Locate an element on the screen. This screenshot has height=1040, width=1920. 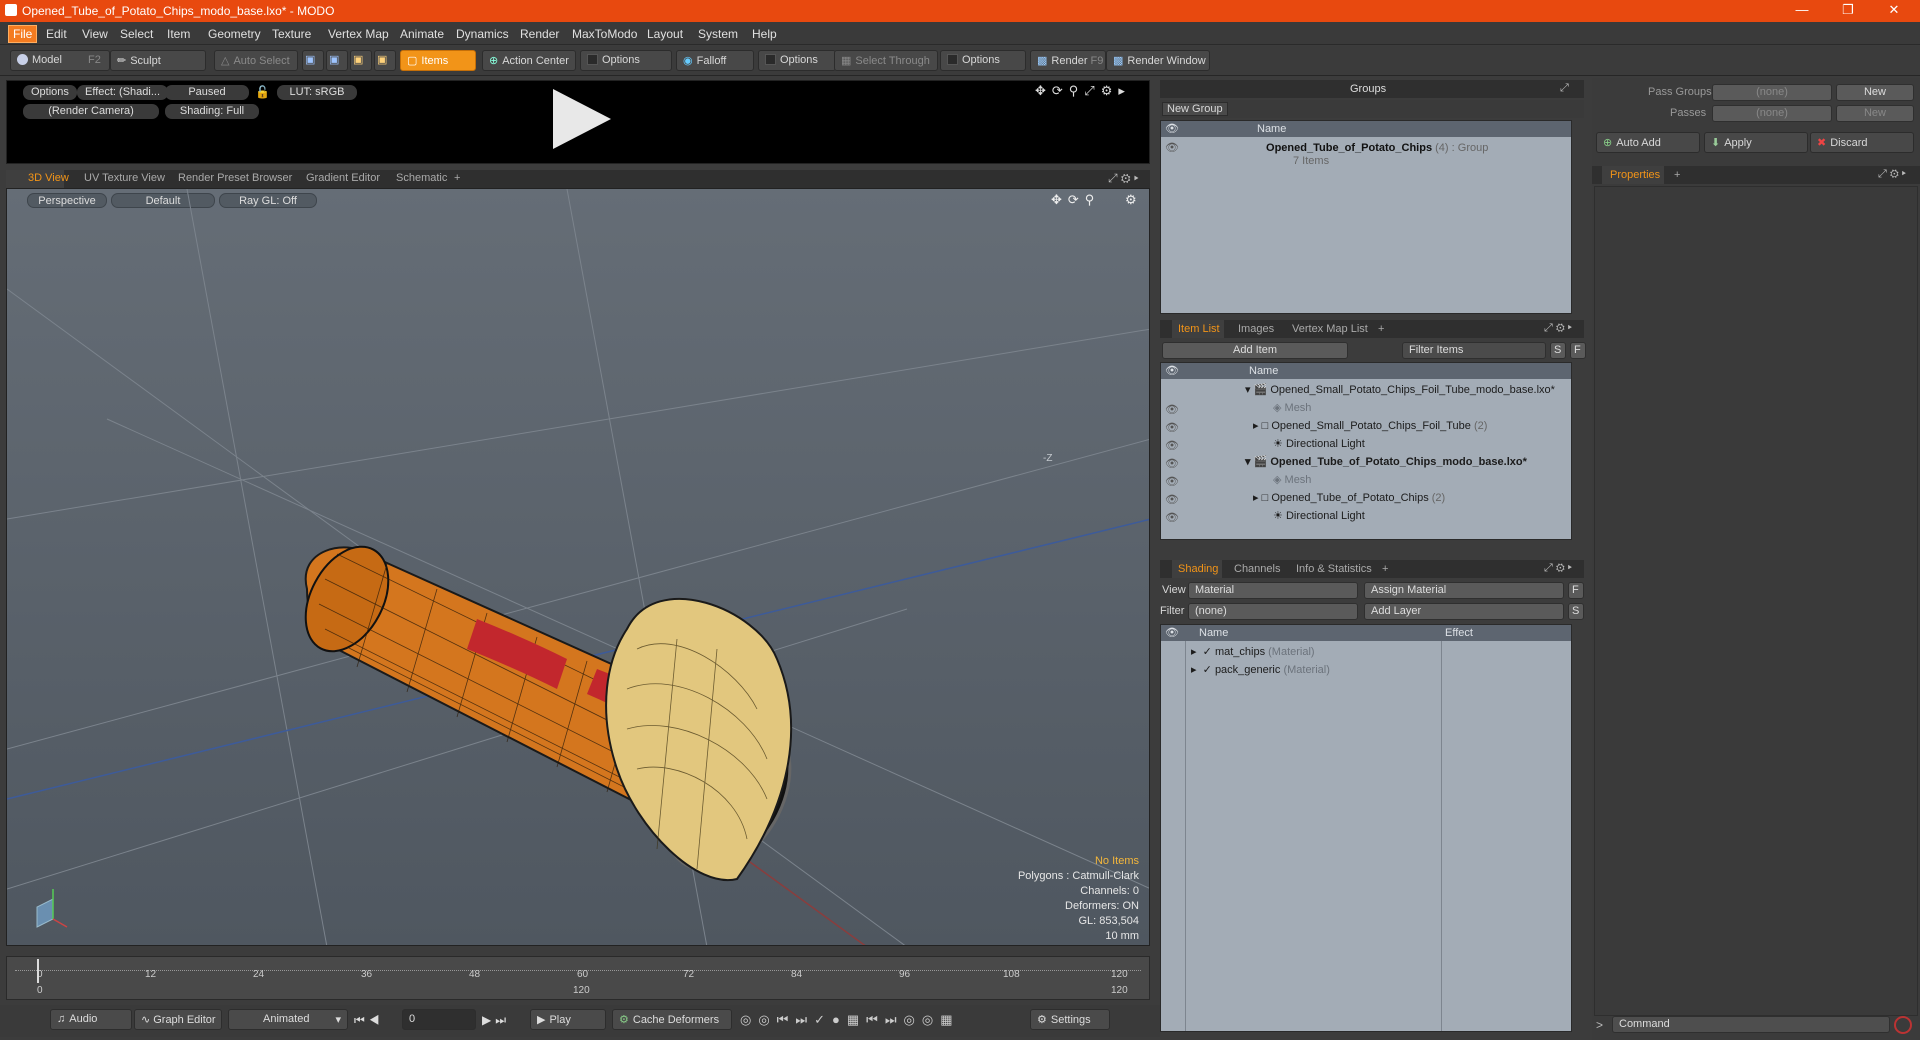
shading-s-button: S is located at coordinates (1576, 611).